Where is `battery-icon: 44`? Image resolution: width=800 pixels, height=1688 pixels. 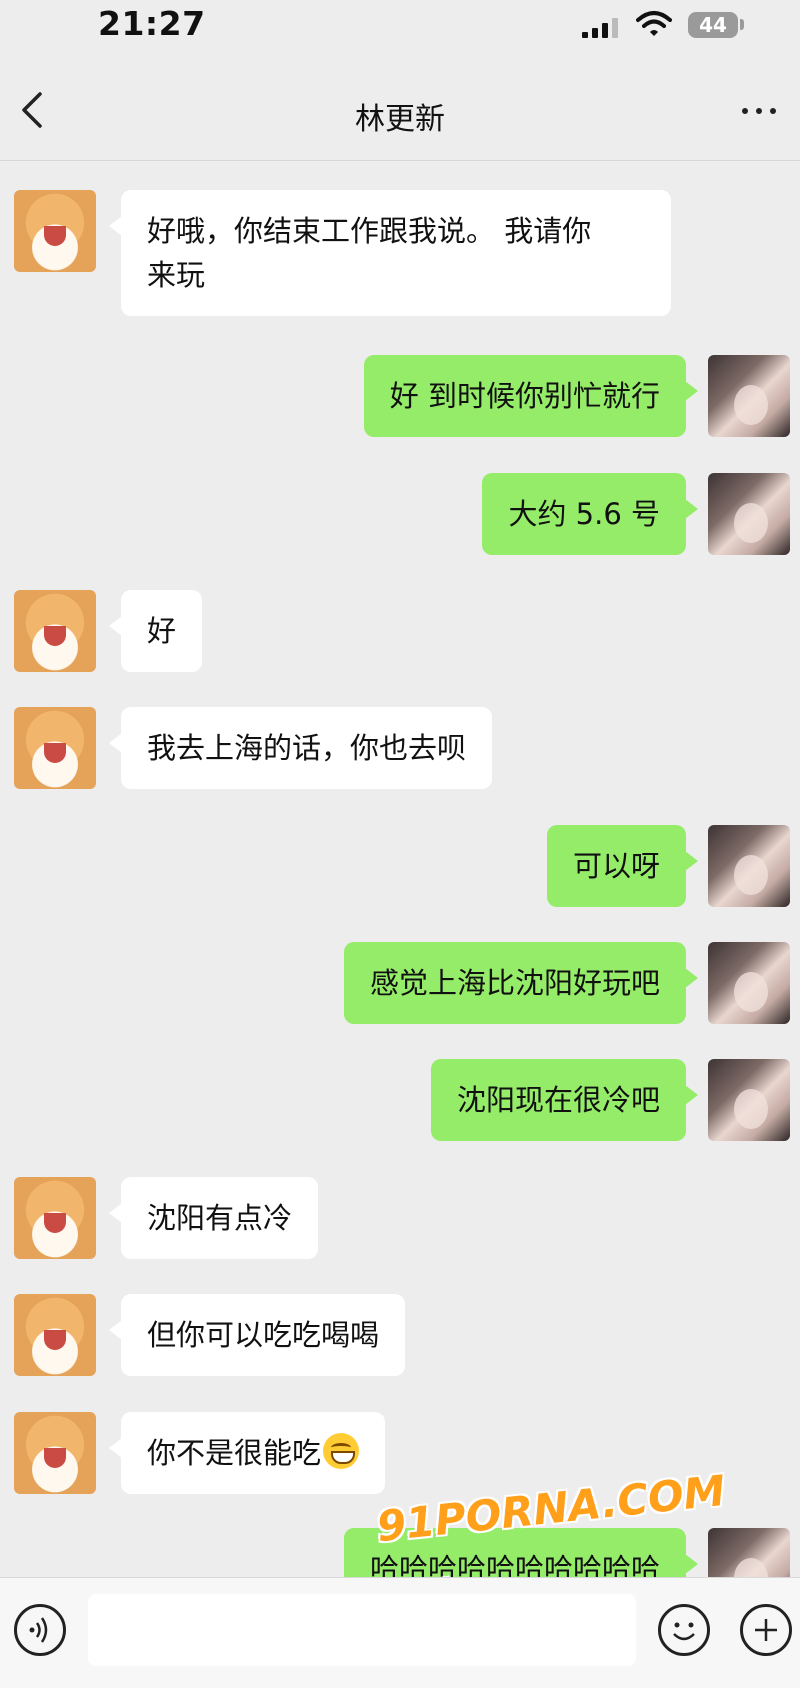 battery-icon: 44 is located at coordinates (713, 25).